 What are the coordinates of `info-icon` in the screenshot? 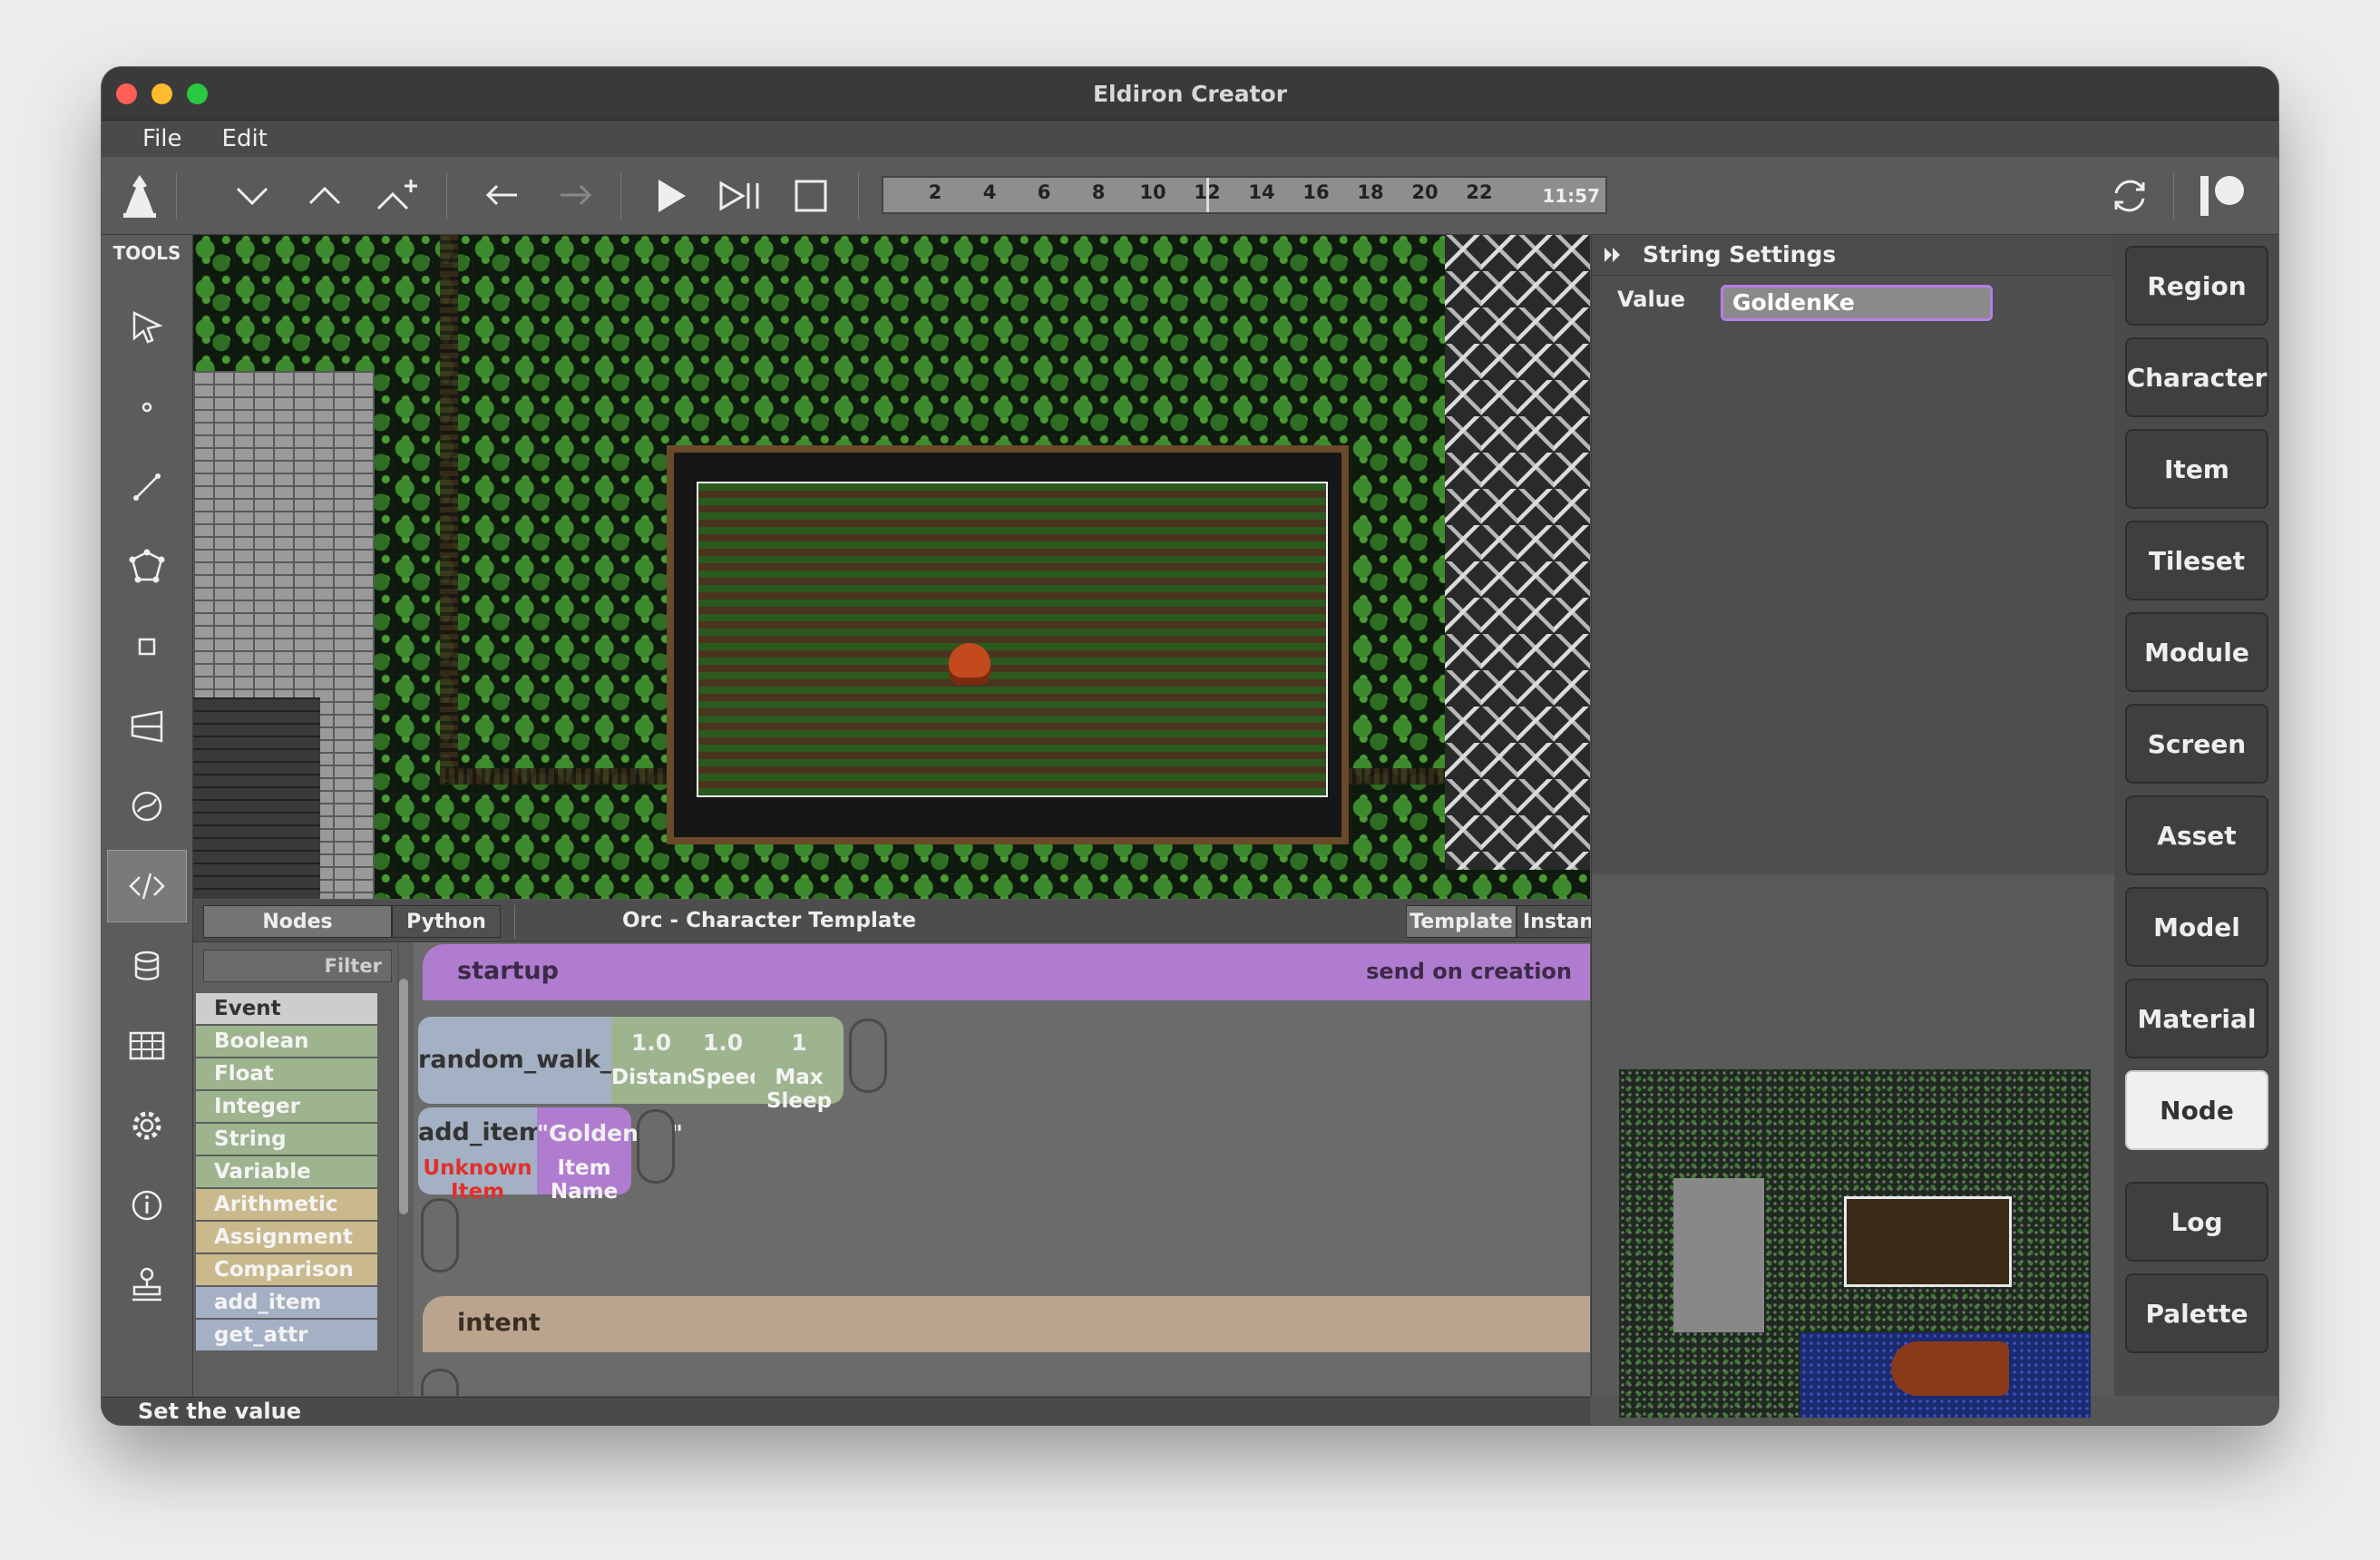 It's located at (147, 1205).